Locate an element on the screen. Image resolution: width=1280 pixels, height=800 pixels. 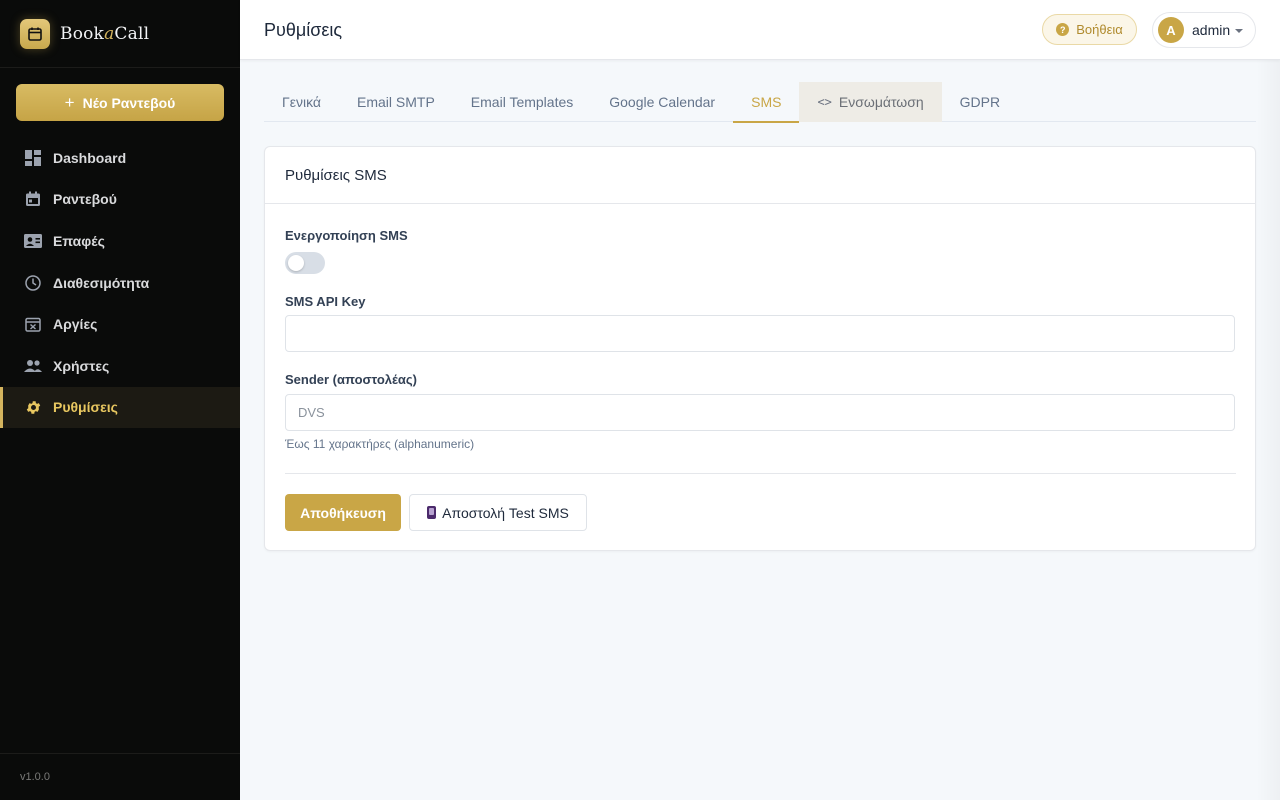
tab-embed: <> Ενσωμάτωση is located at coordinates (870, 102).